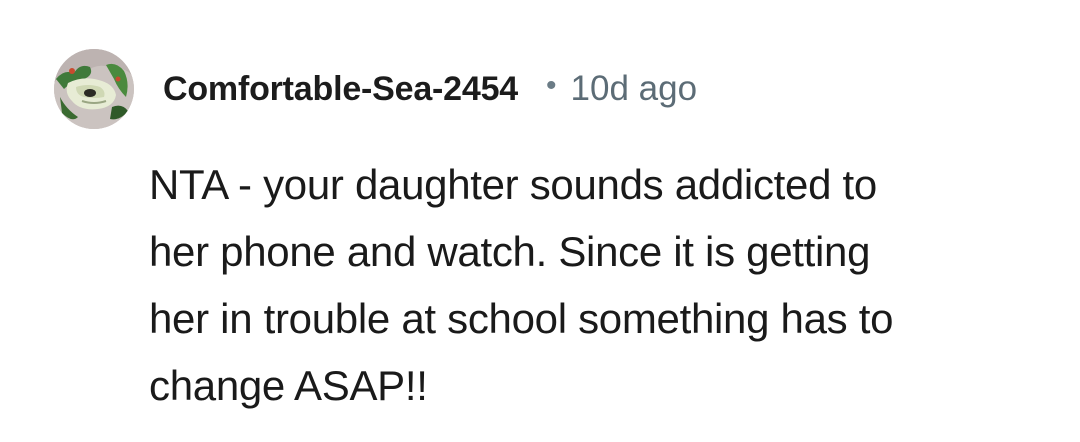  What do you see at coordinates (634, 88) in the screenshot?
I see `comment-timestamp: 10d ago` at bounding box center [634, 88].